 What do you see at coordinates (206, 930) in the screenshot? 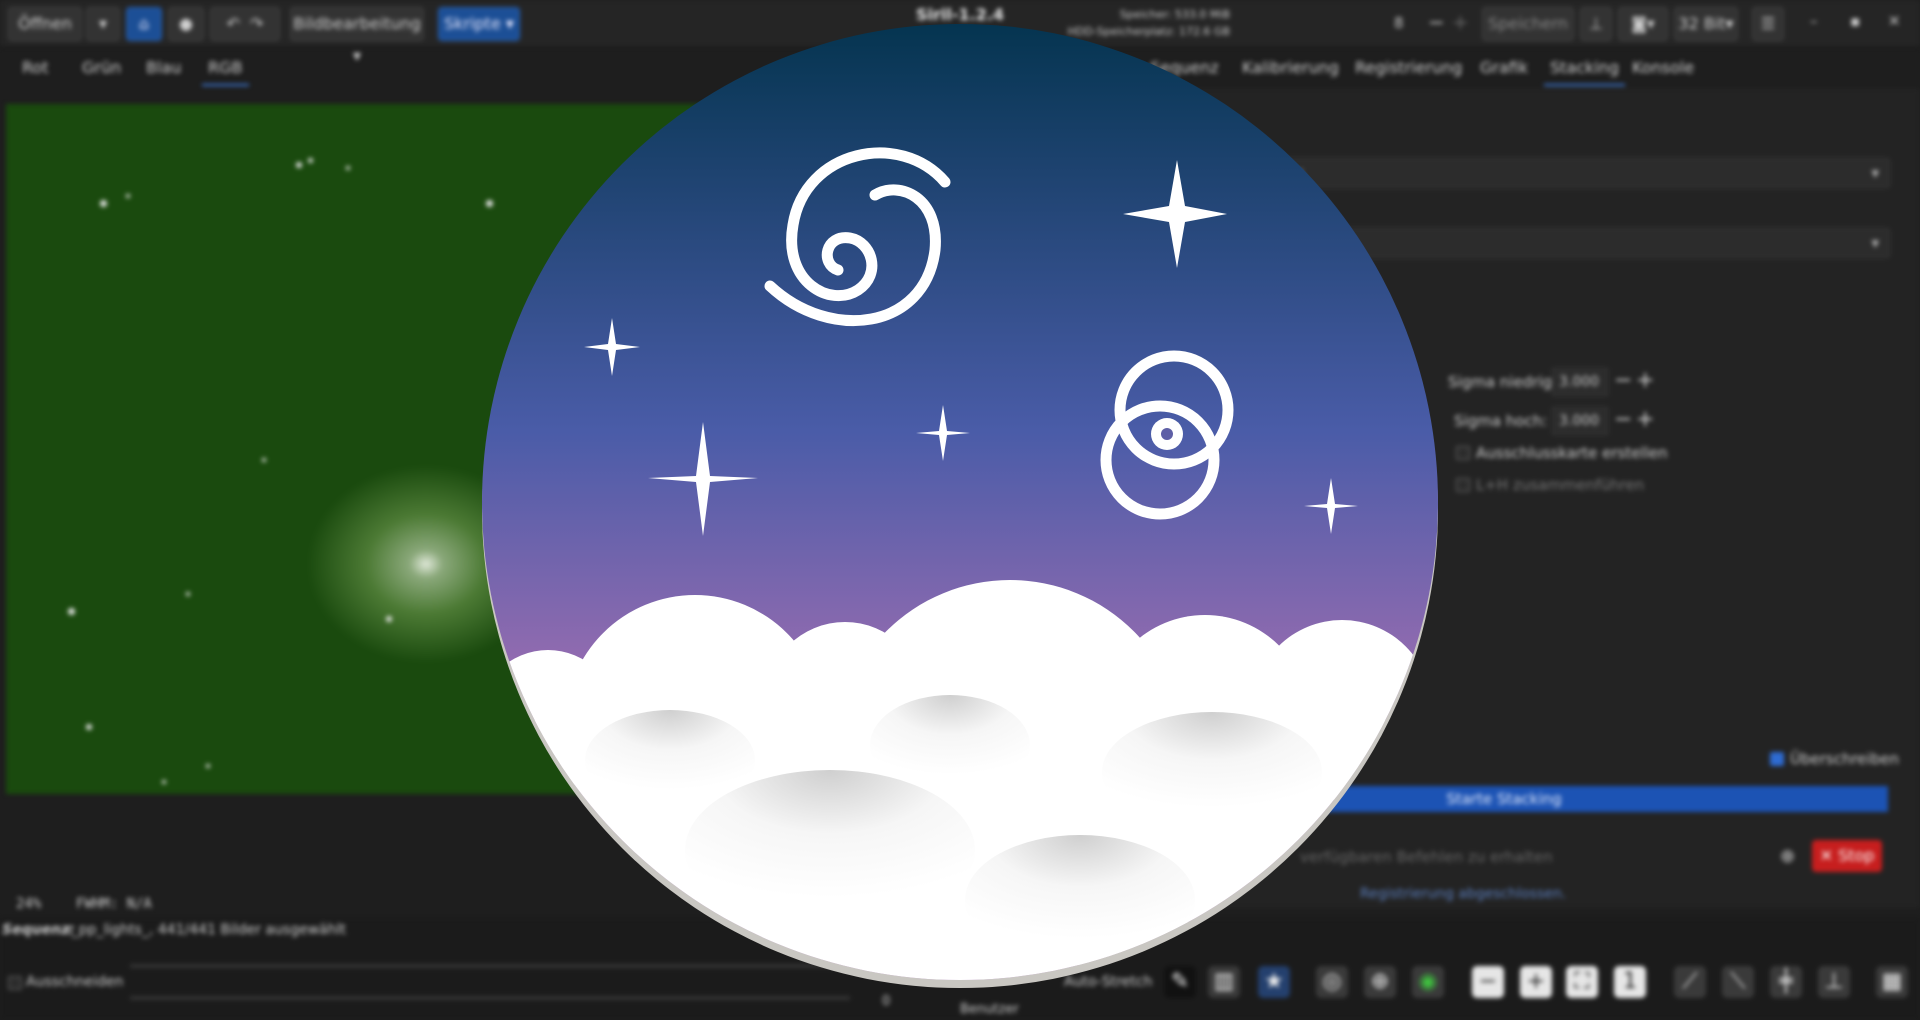
I see `sequence-text: r_pp_lights_, 441/441 Bilder ausgewählt` at bounding box center [206, 930].